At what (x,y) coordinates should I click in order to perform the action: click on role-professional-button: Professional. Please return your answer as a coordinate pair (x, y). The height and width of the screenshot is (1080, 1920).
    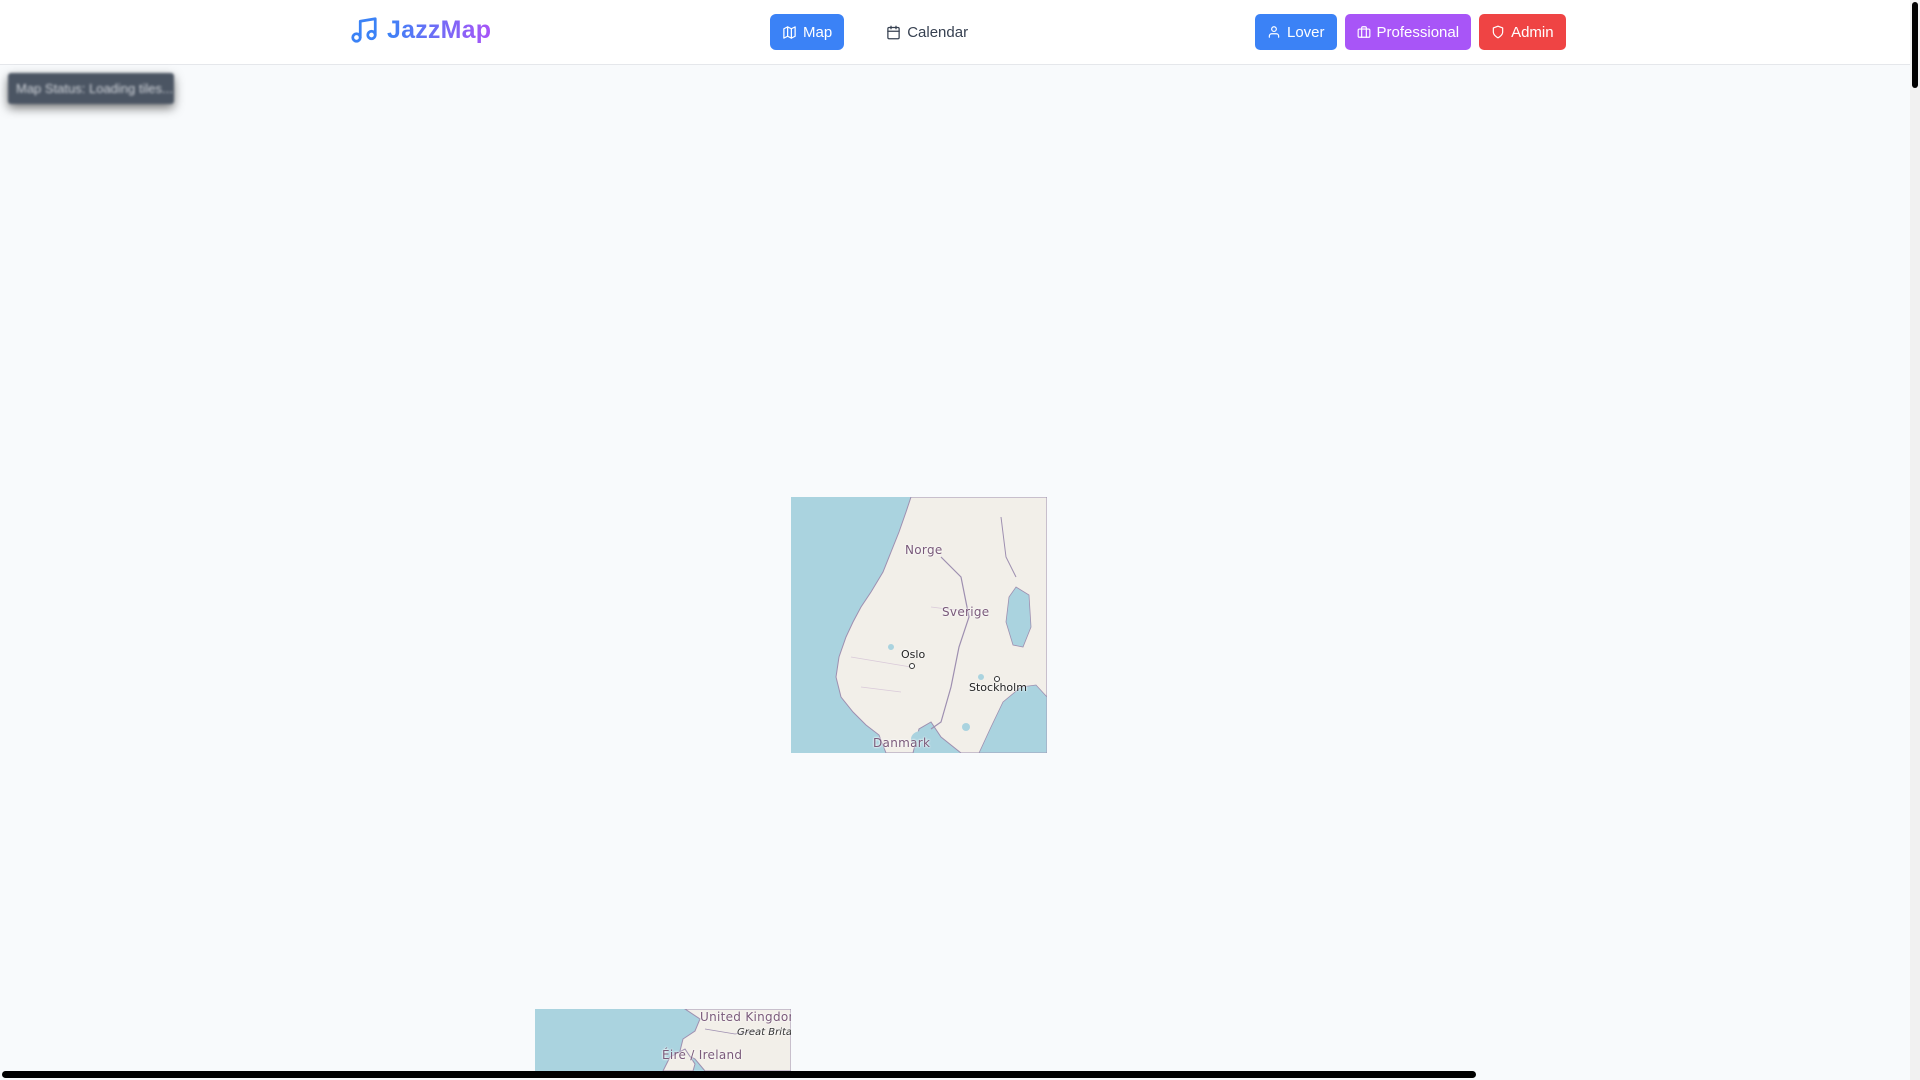
    Looking at the image, I should click on (1408, 32).